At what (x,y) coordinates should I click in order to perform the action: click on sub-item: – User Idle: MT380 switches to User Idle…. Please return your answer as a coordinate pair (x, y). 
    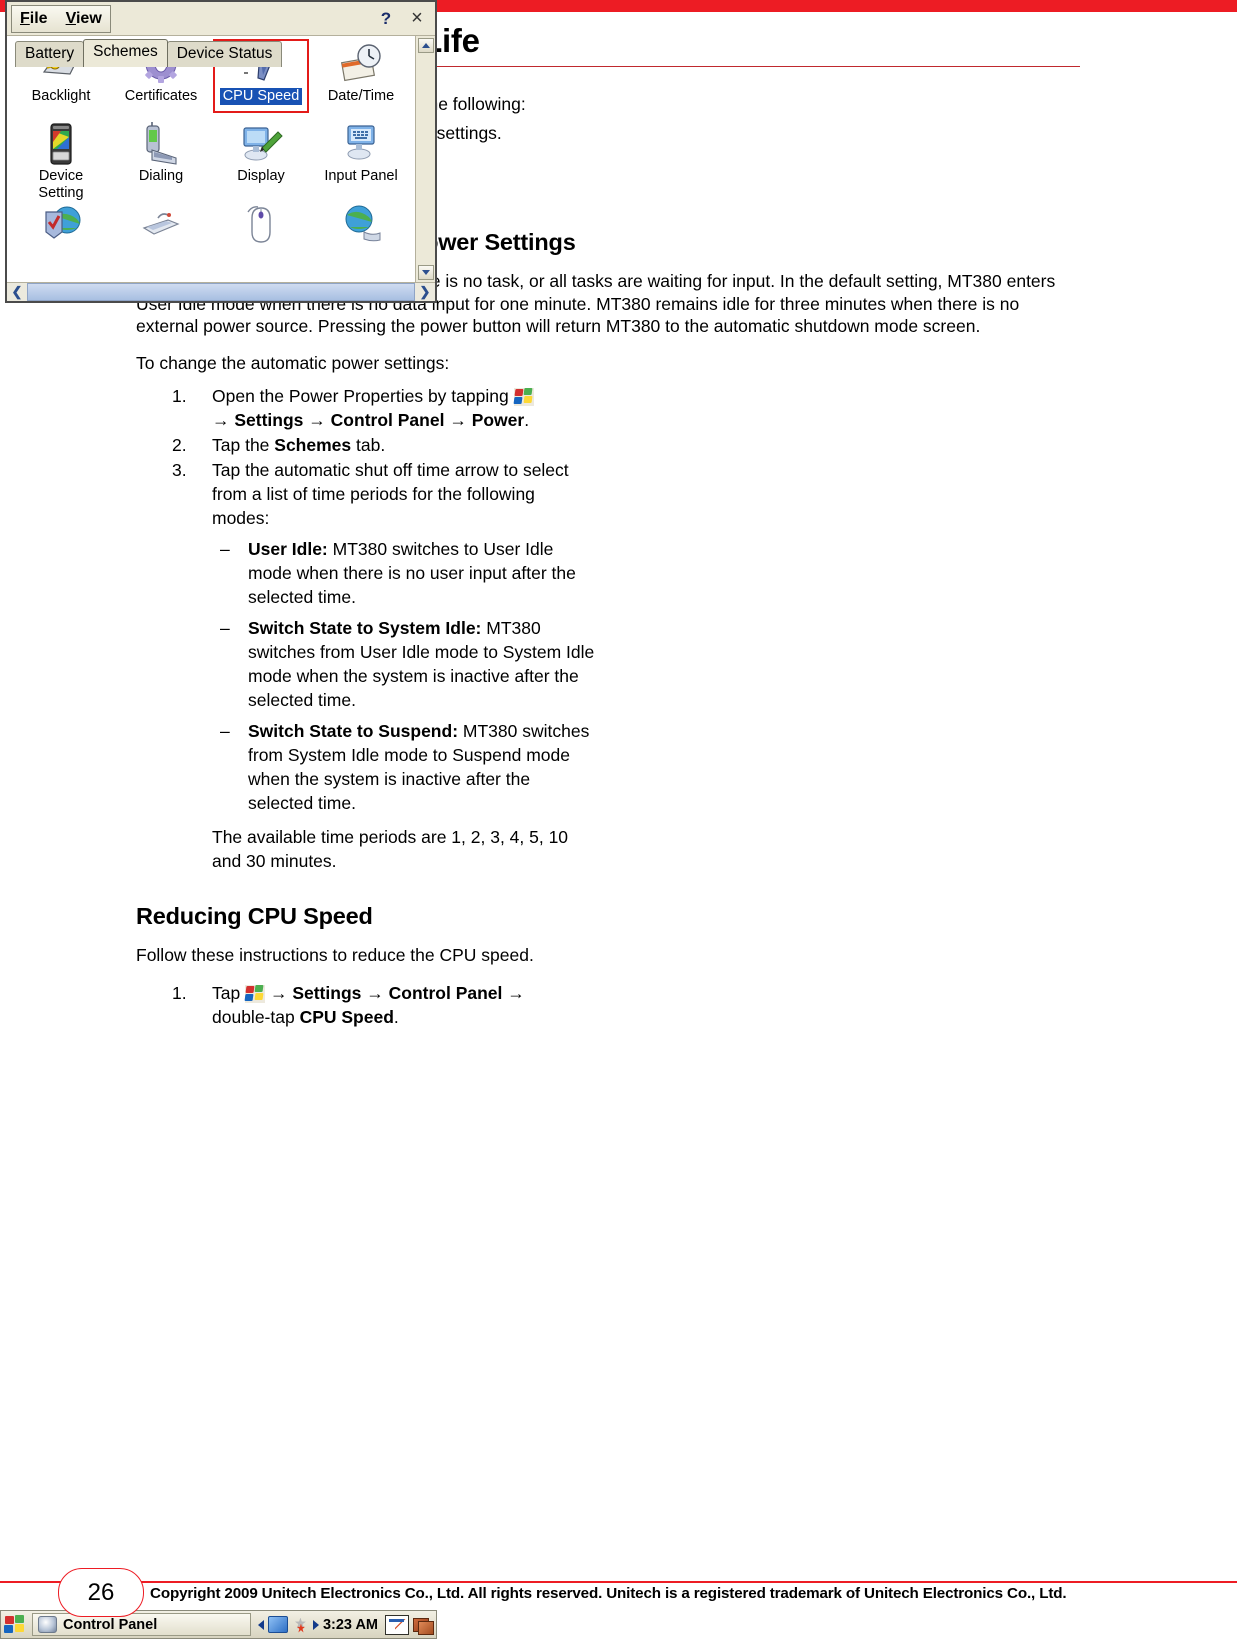
    Looking at the image, I should click on (404, 573).